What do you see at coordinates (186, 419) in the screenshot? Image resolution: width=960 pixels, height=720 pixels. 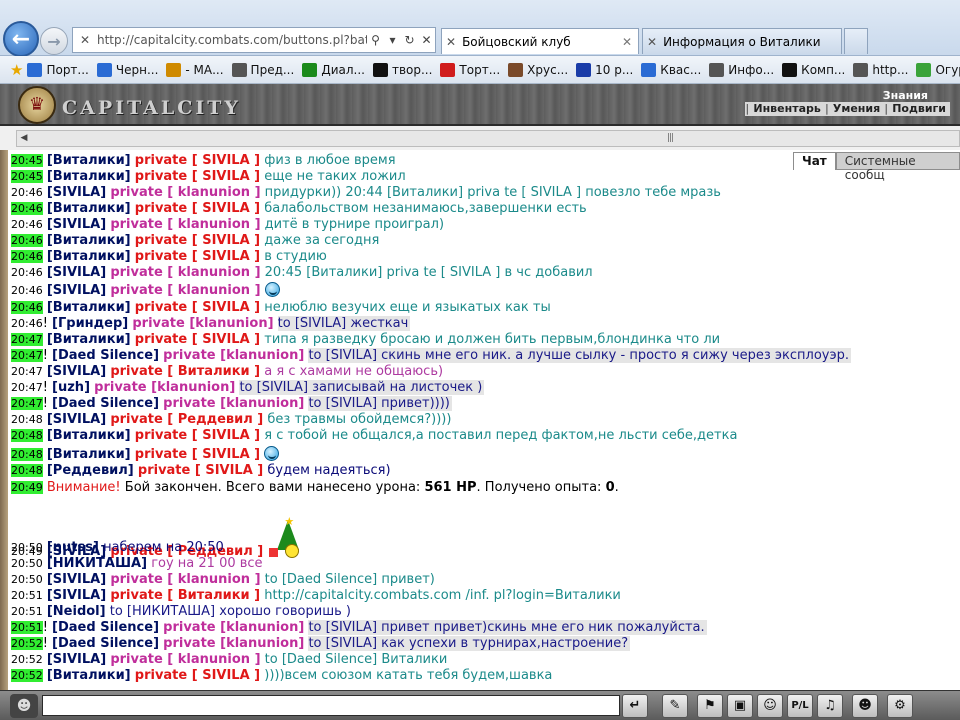 I see `private-target: private [ Реддевил ]` at bounding box center [186, 419].